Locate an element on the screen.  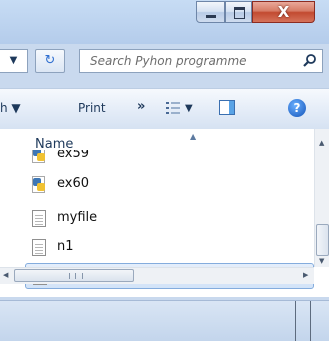
list-item: ex59 is located at coordinates (169, 158).